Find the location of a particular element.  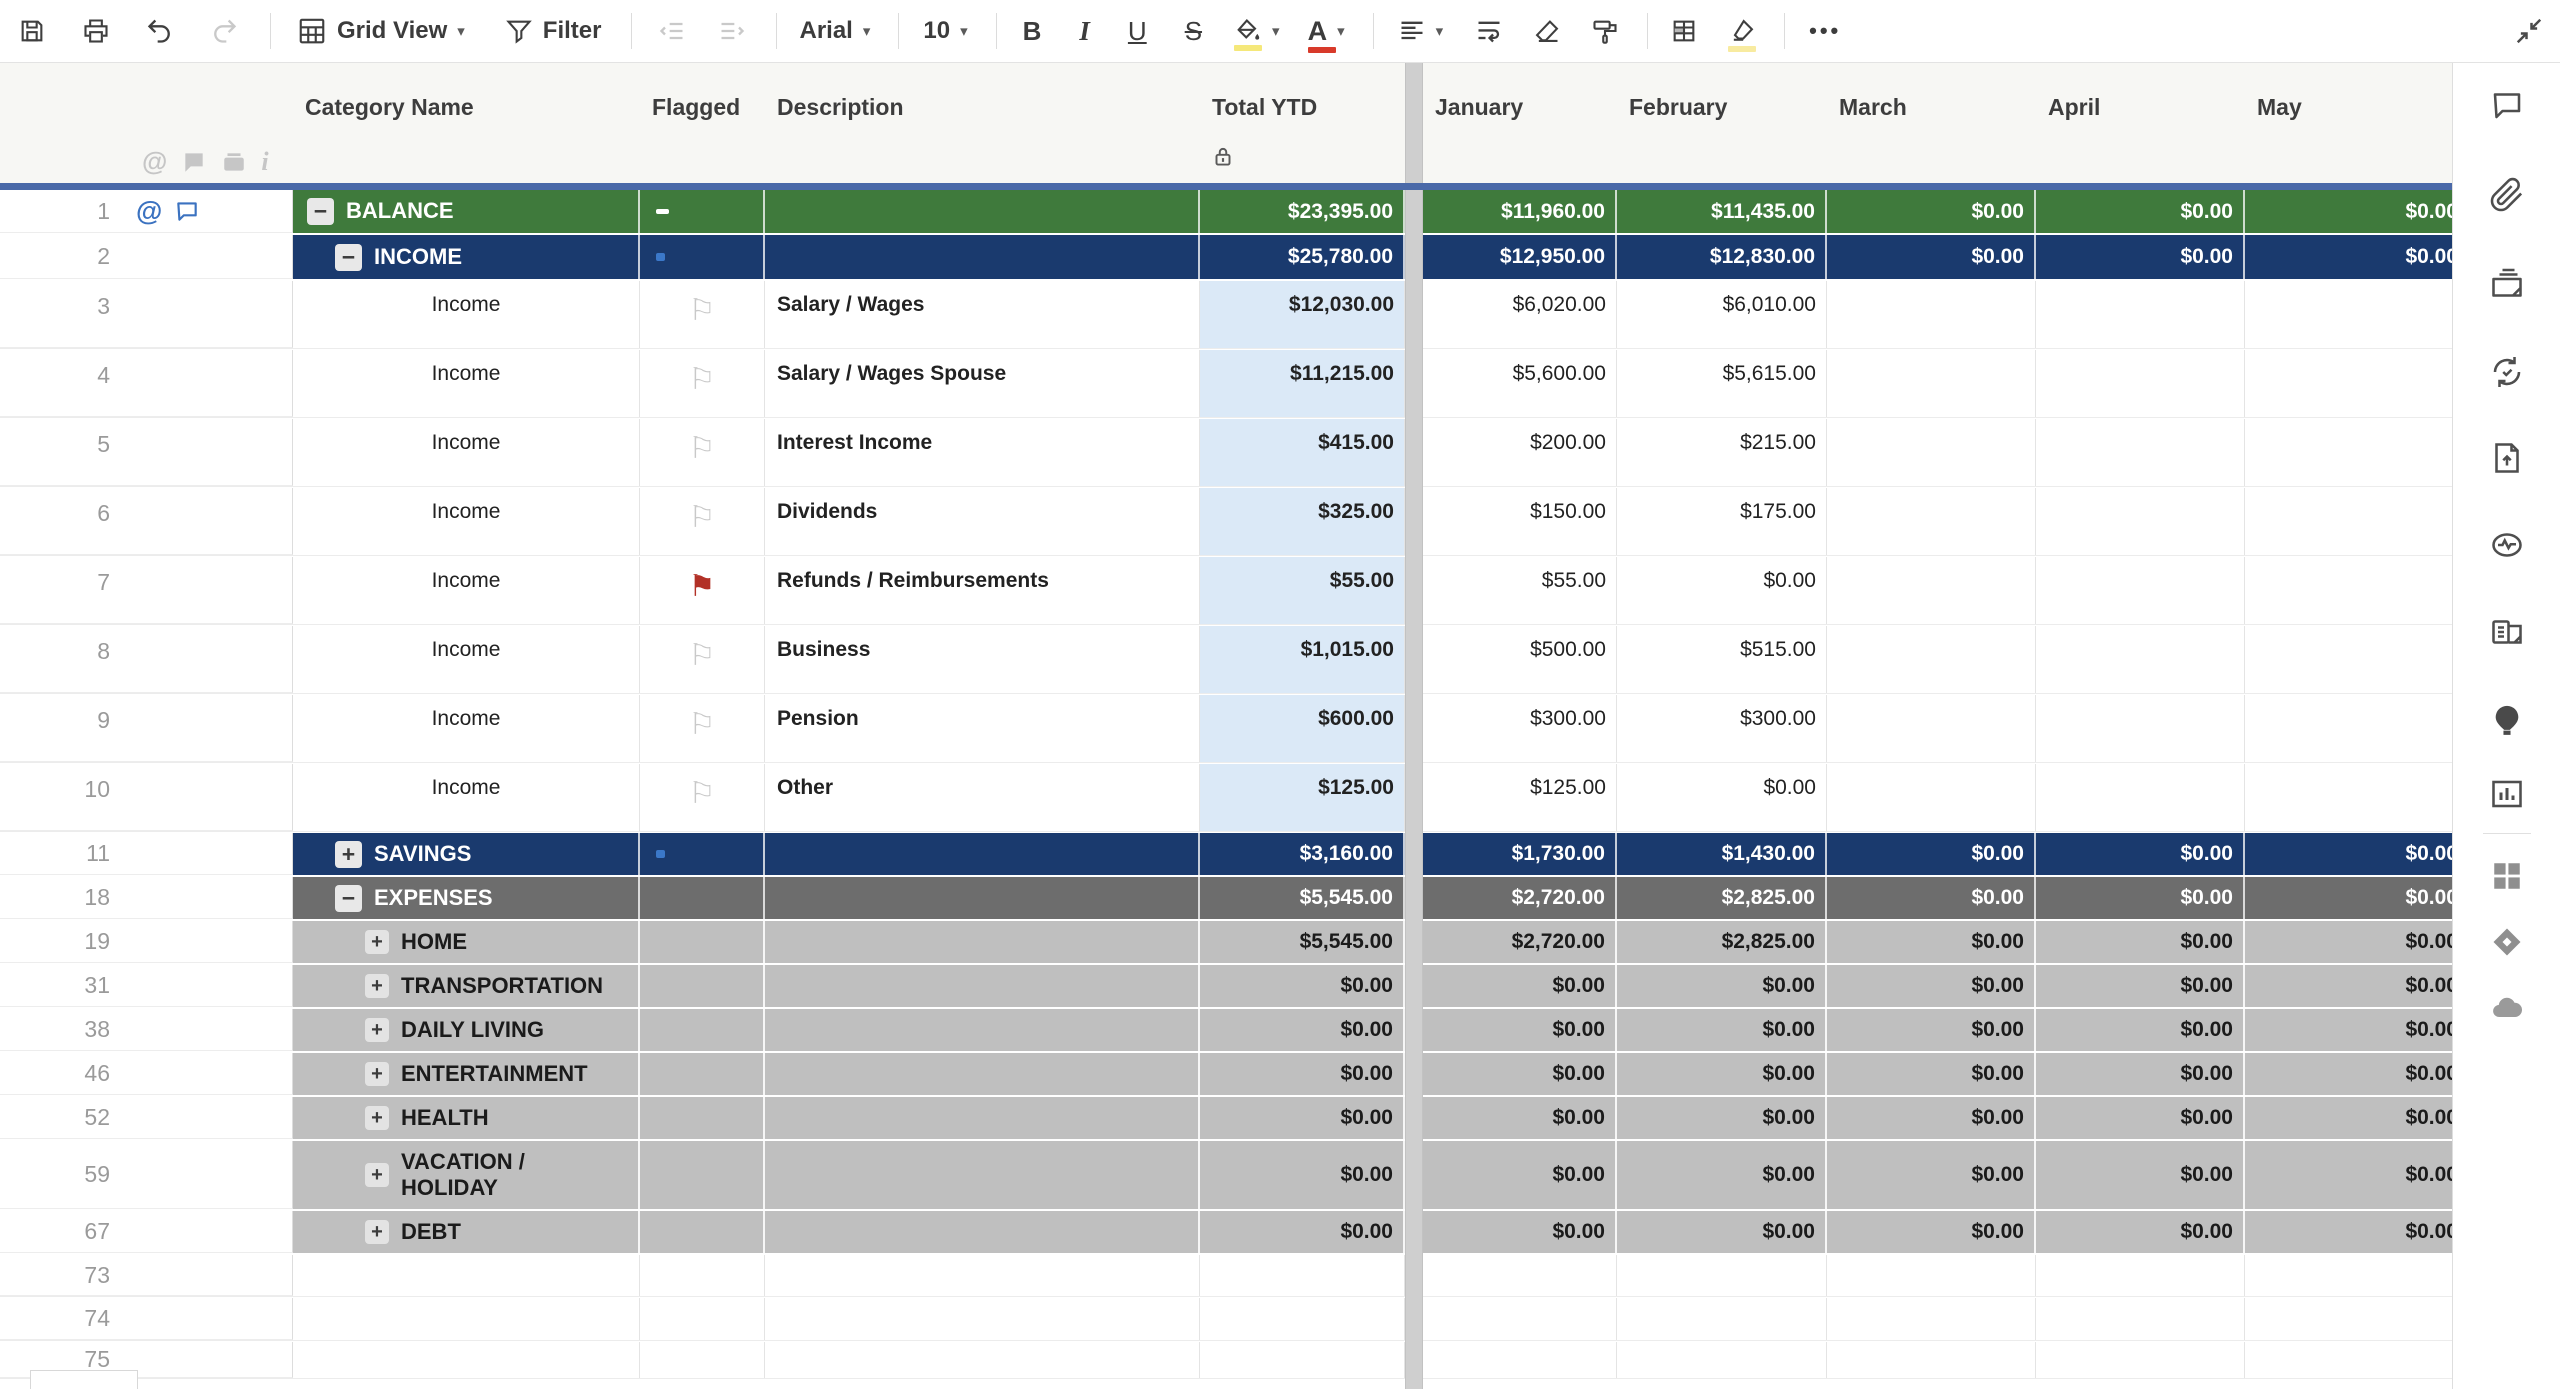

font-color-button: A ▾ is located at coordinates (1326, 34).